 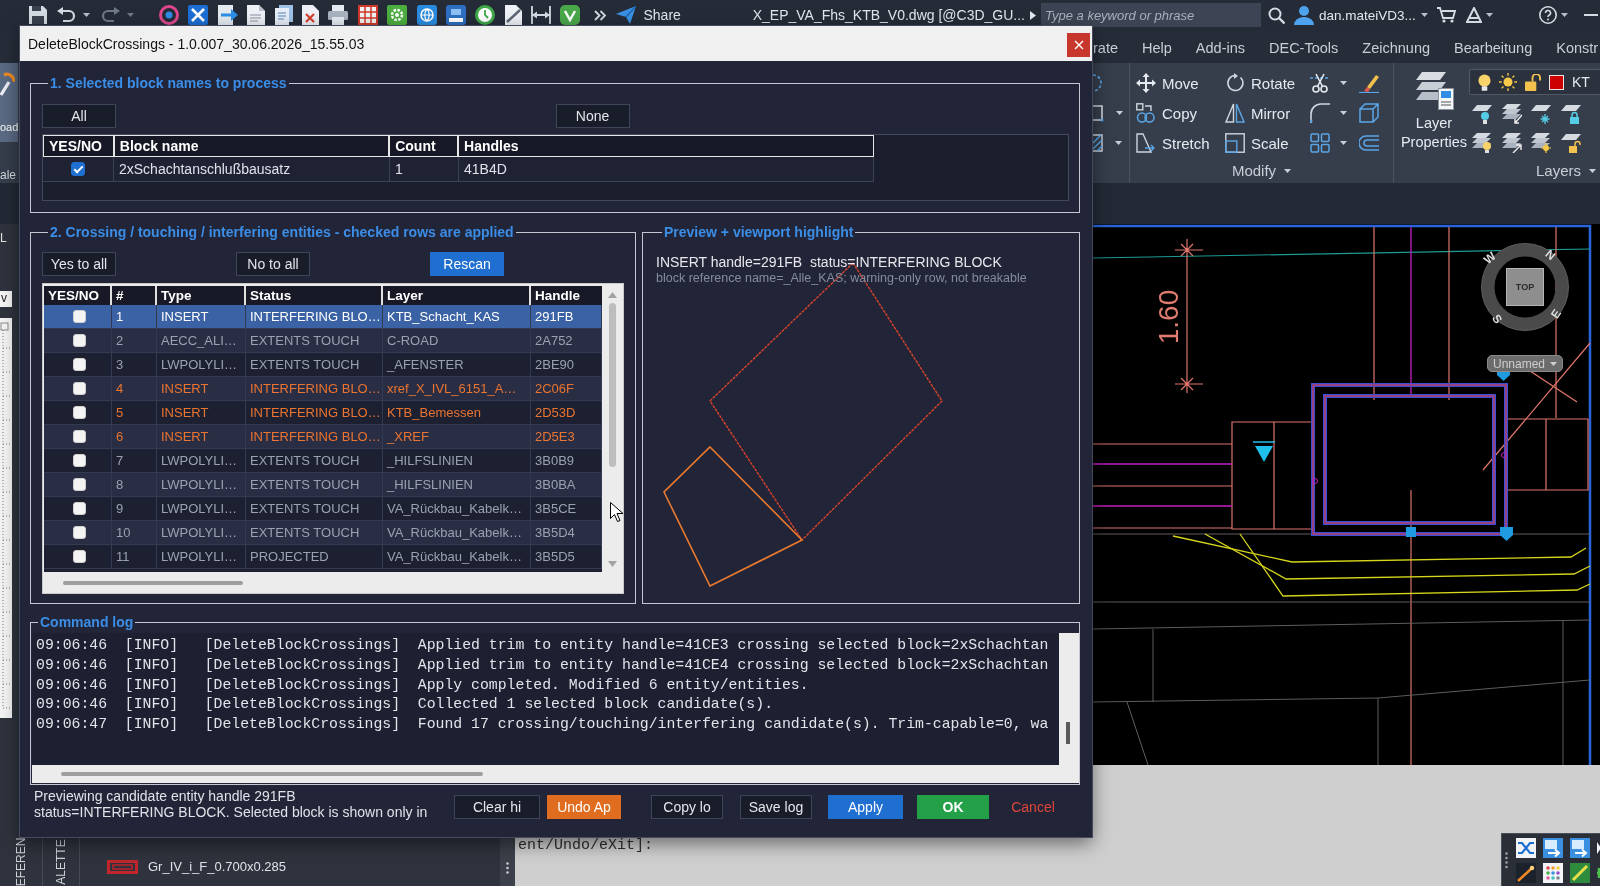 What do you see at coordinates (1570, 143) in the screenshot?
I see `layer-padlock-icon` at bounding box center [1570, 143].